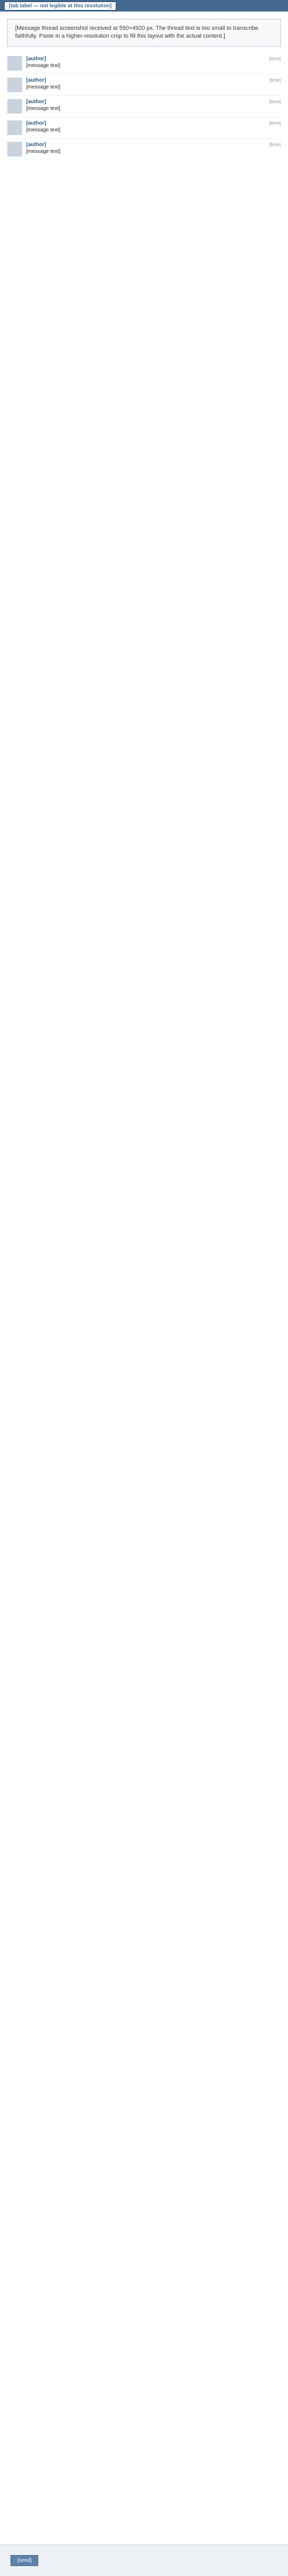  I want to click on send-button: [send], so click(25, 2560).